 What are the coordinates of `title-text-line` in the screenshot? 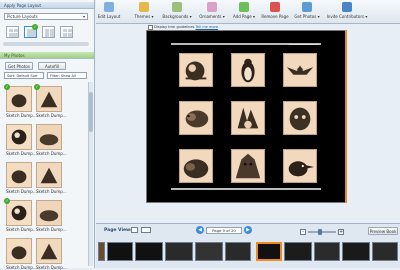 It's located at (304, 44).